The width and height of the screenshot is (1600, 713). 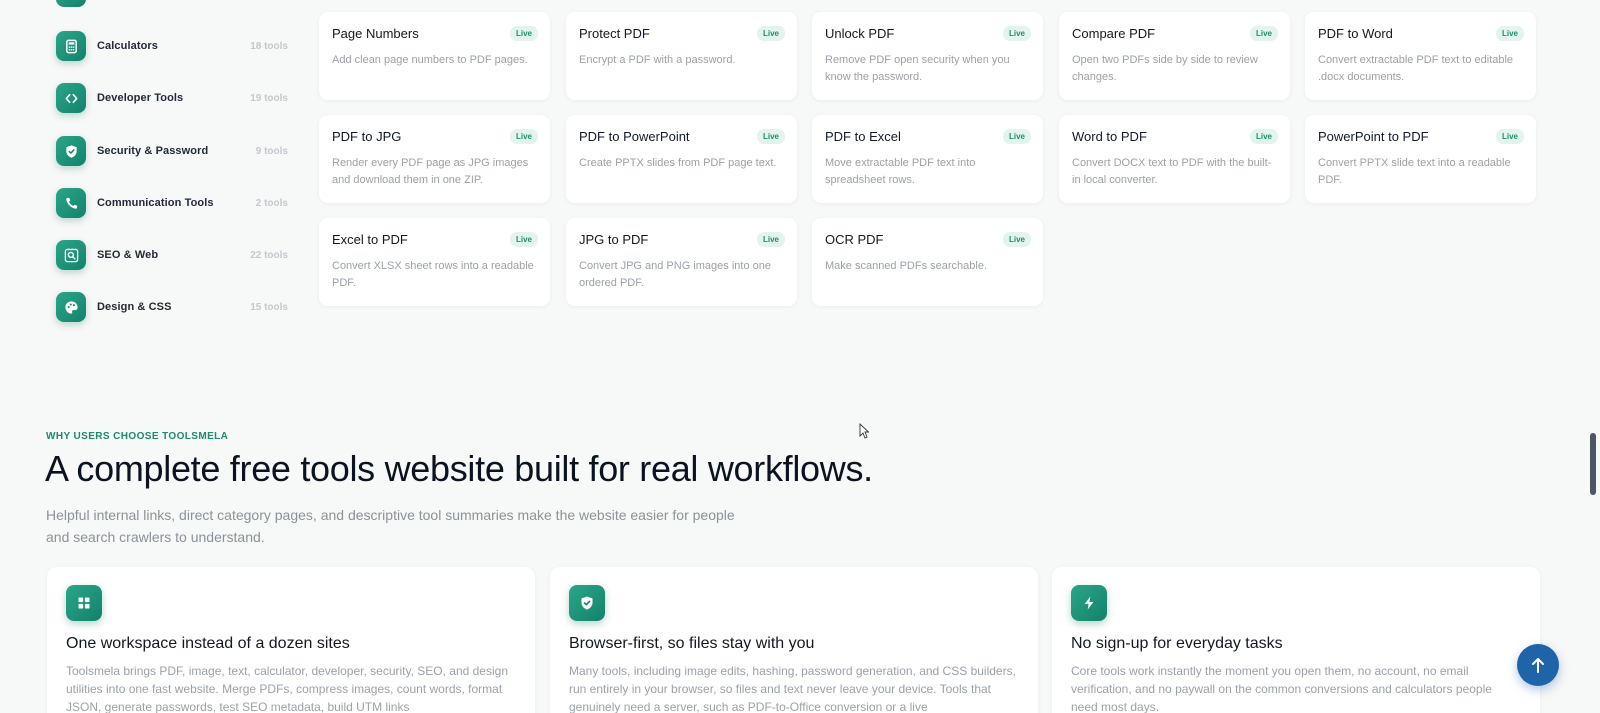 What do you see at coordinates (678, 163) in the screenshot?
I see `tool-description: Create PPTX slides from PDF page text.` at bounding box center [678, 163].